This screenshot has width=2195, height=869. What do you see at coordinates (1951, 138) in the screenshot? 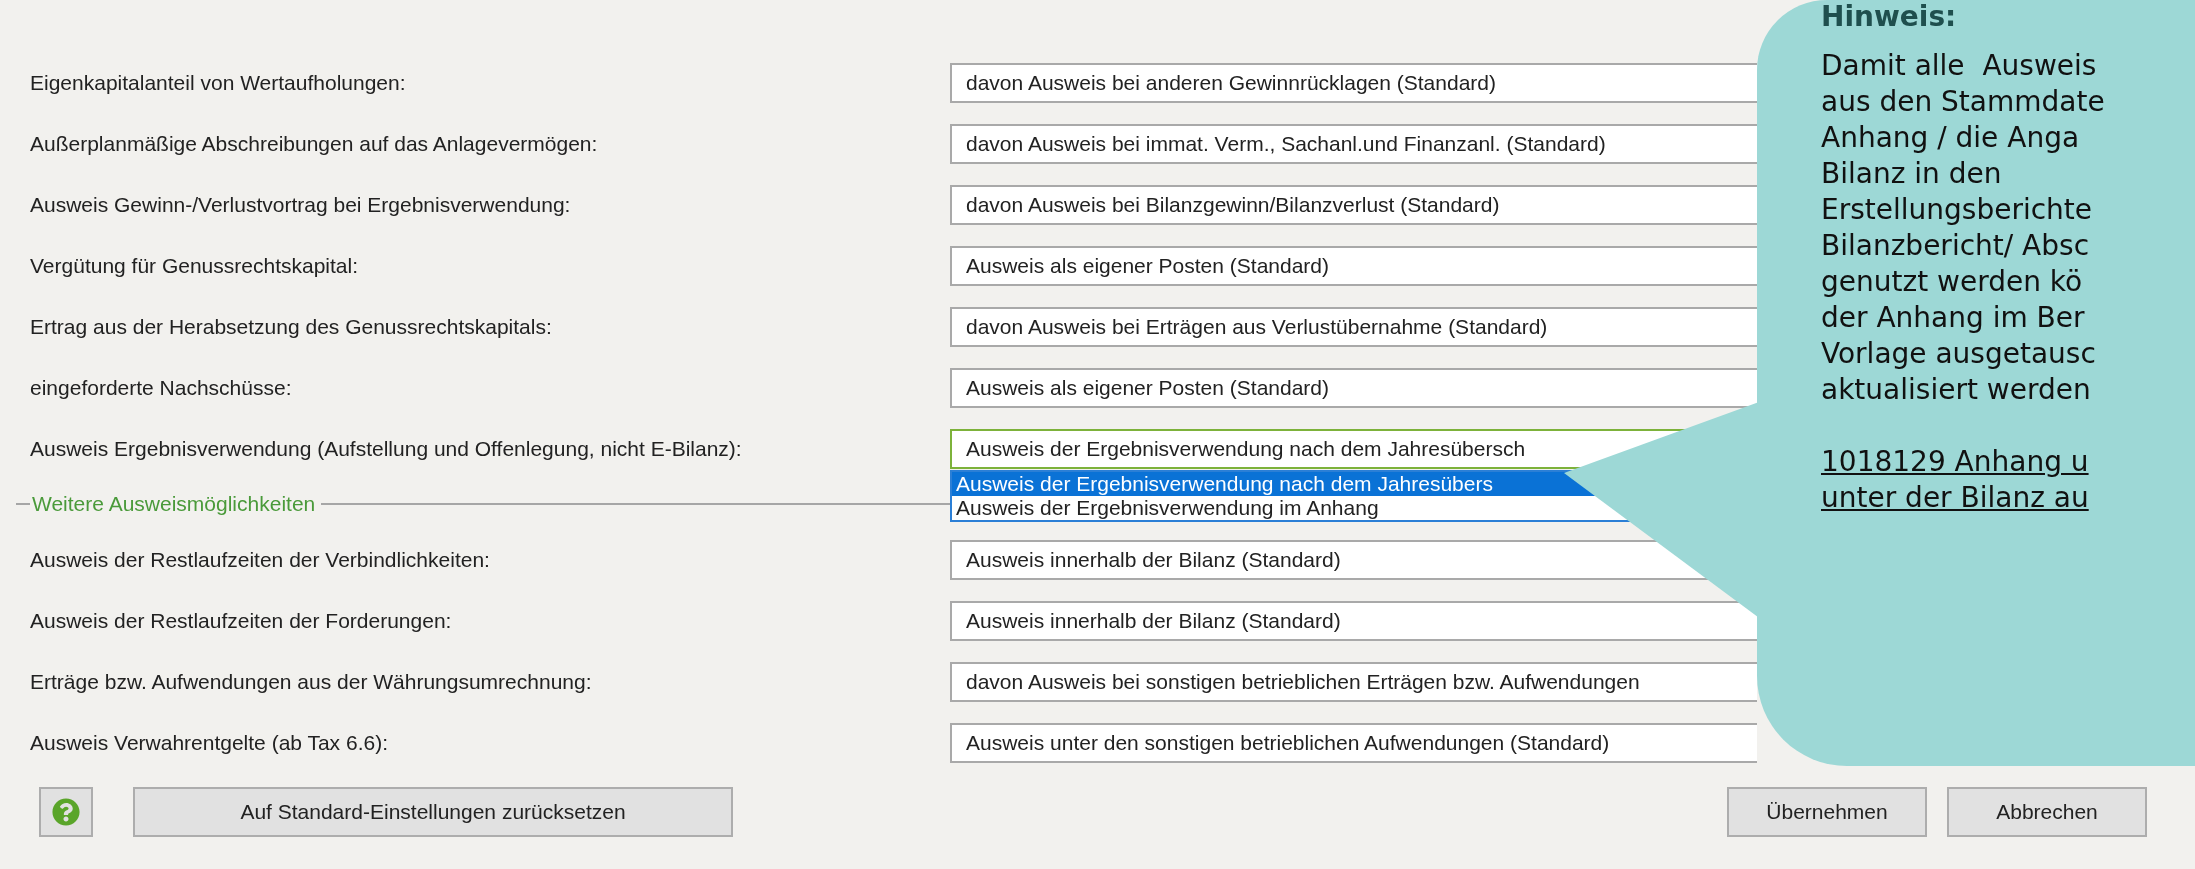
I see `callout-text: Anhang / die Anga` at bounding box center [1951, 138].